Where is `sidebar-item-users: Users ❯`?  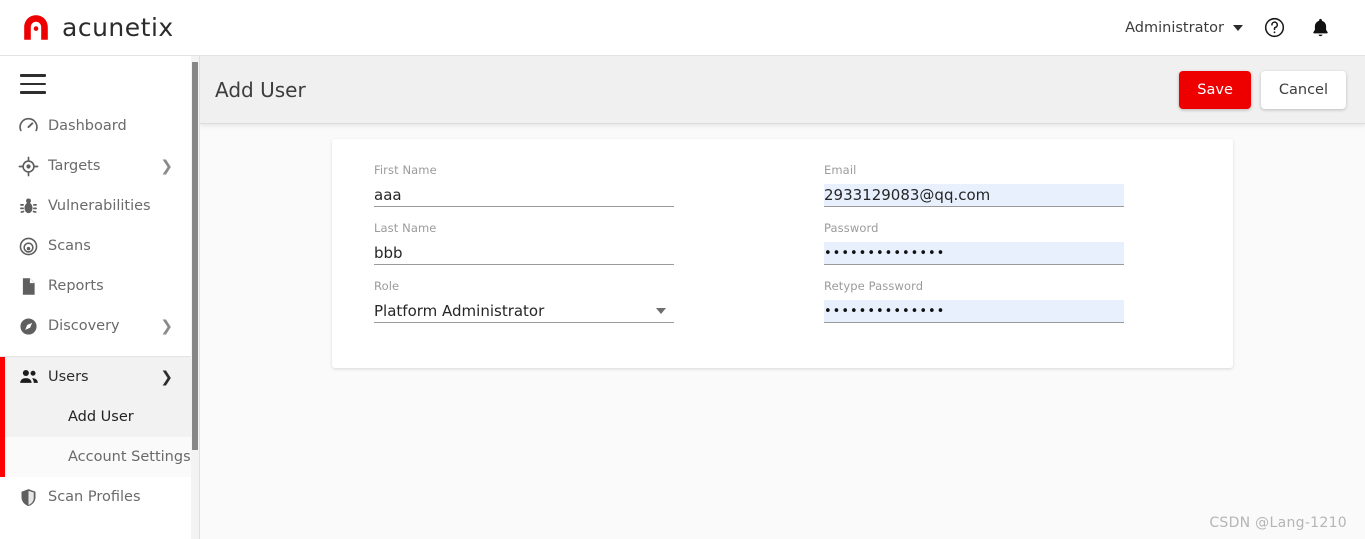 sidebar-item-users: Users ❯ is located at coordinates (99, 377).